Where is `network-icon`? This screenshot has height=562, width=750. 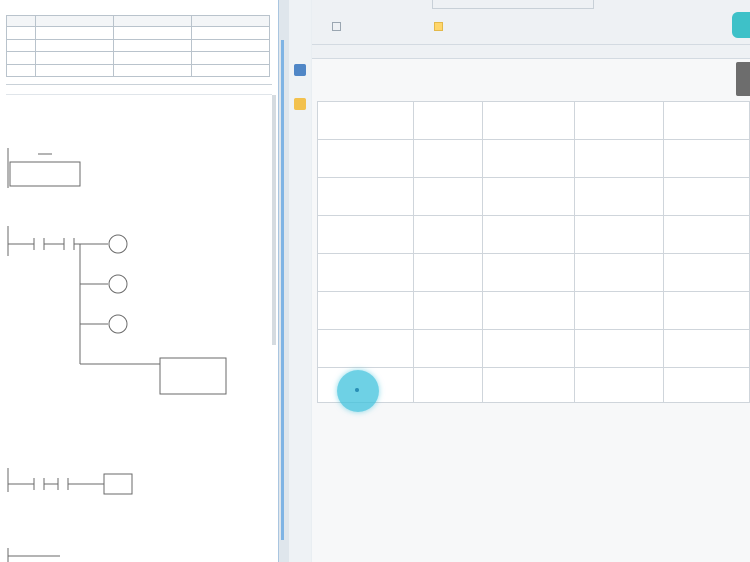
network-icon is located at coordinates (300, 70).